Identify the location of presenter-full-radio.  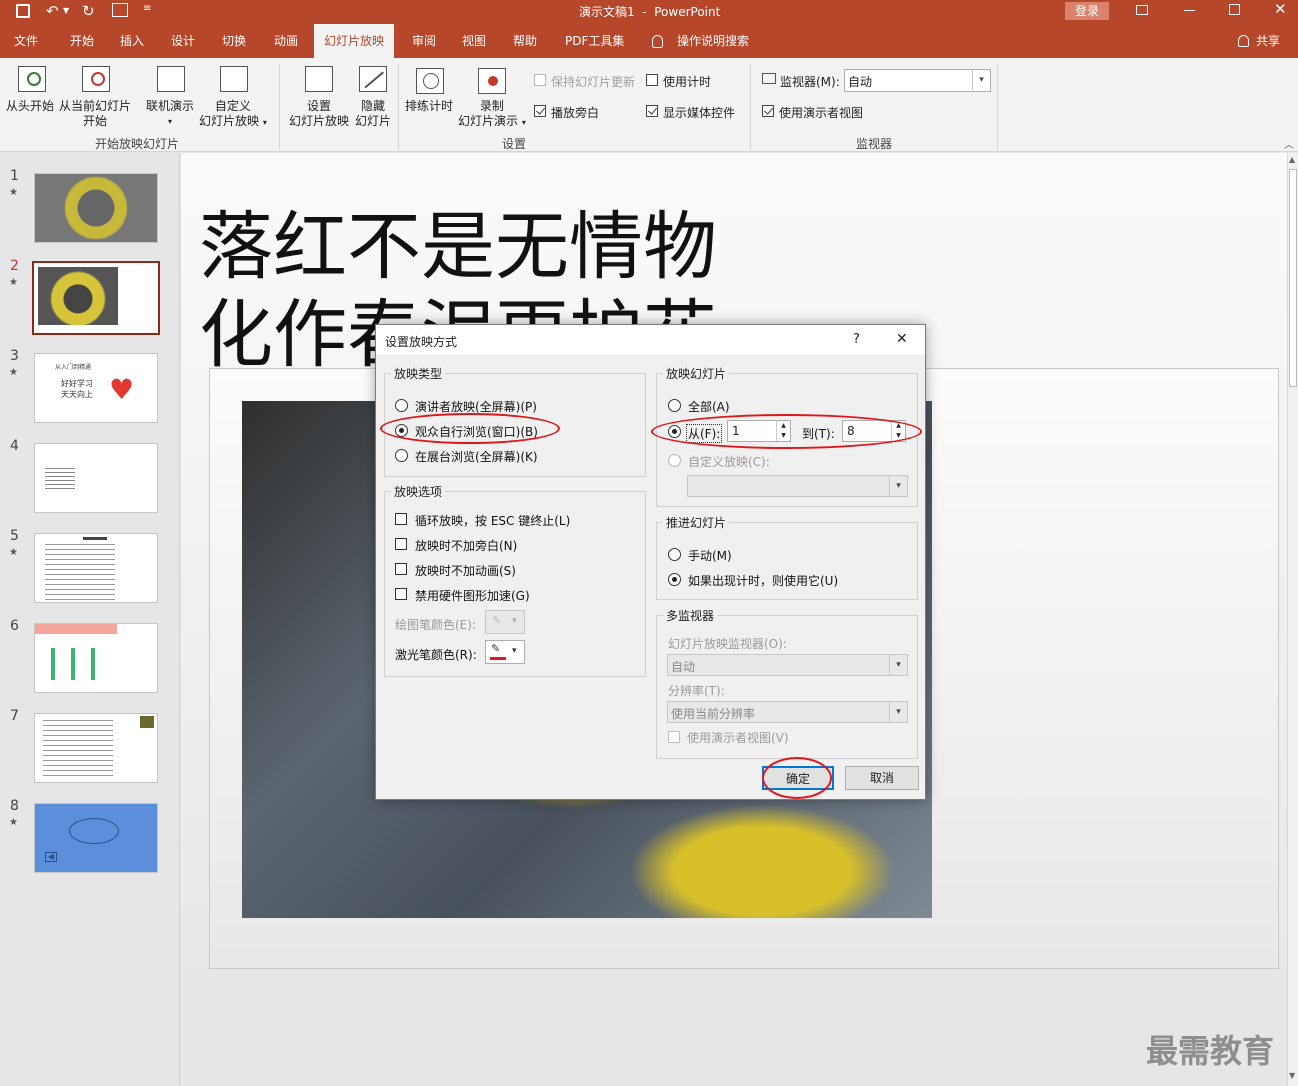
(401, 405).